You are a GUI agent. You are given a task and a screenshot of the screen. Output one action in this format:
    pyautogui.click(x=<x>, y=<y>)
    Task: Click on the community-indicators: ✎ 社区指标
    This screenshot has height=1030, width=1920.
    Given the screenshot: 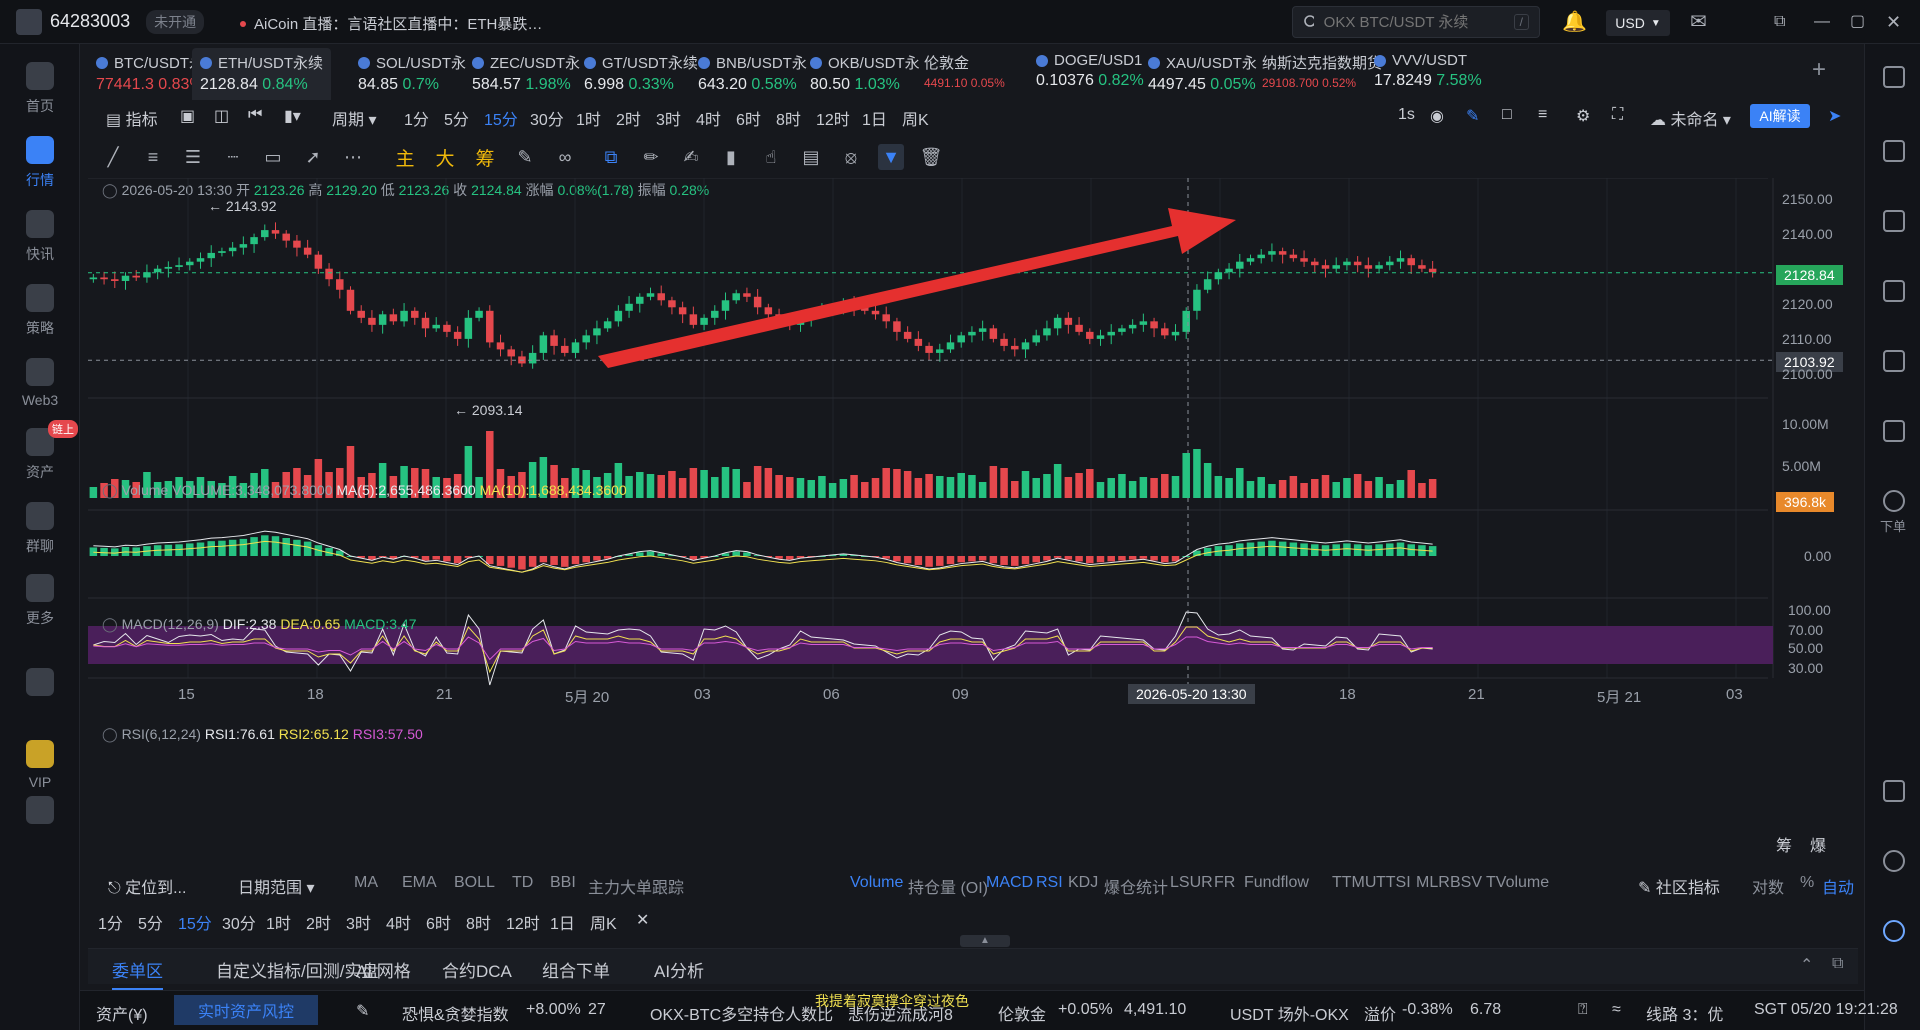 What is the action you would take?
    pyautogui.click(x=1679, y=886)
    